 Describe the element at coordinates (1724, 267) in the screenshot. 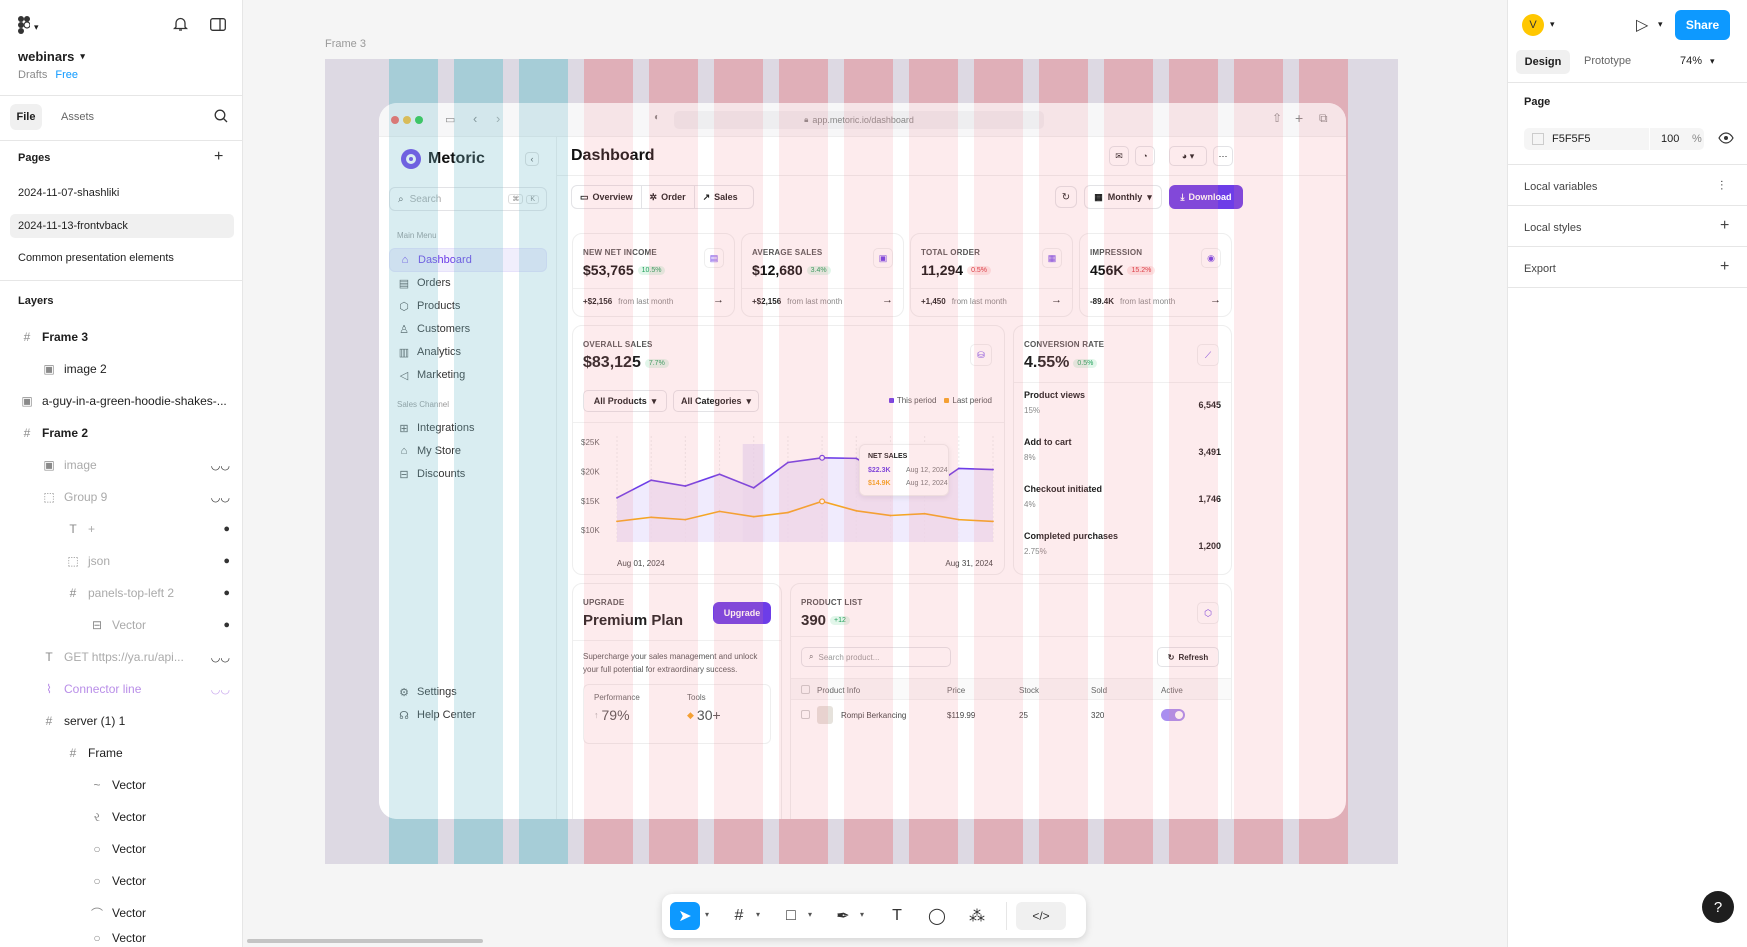

I see `add-export-icon: +` at that location.